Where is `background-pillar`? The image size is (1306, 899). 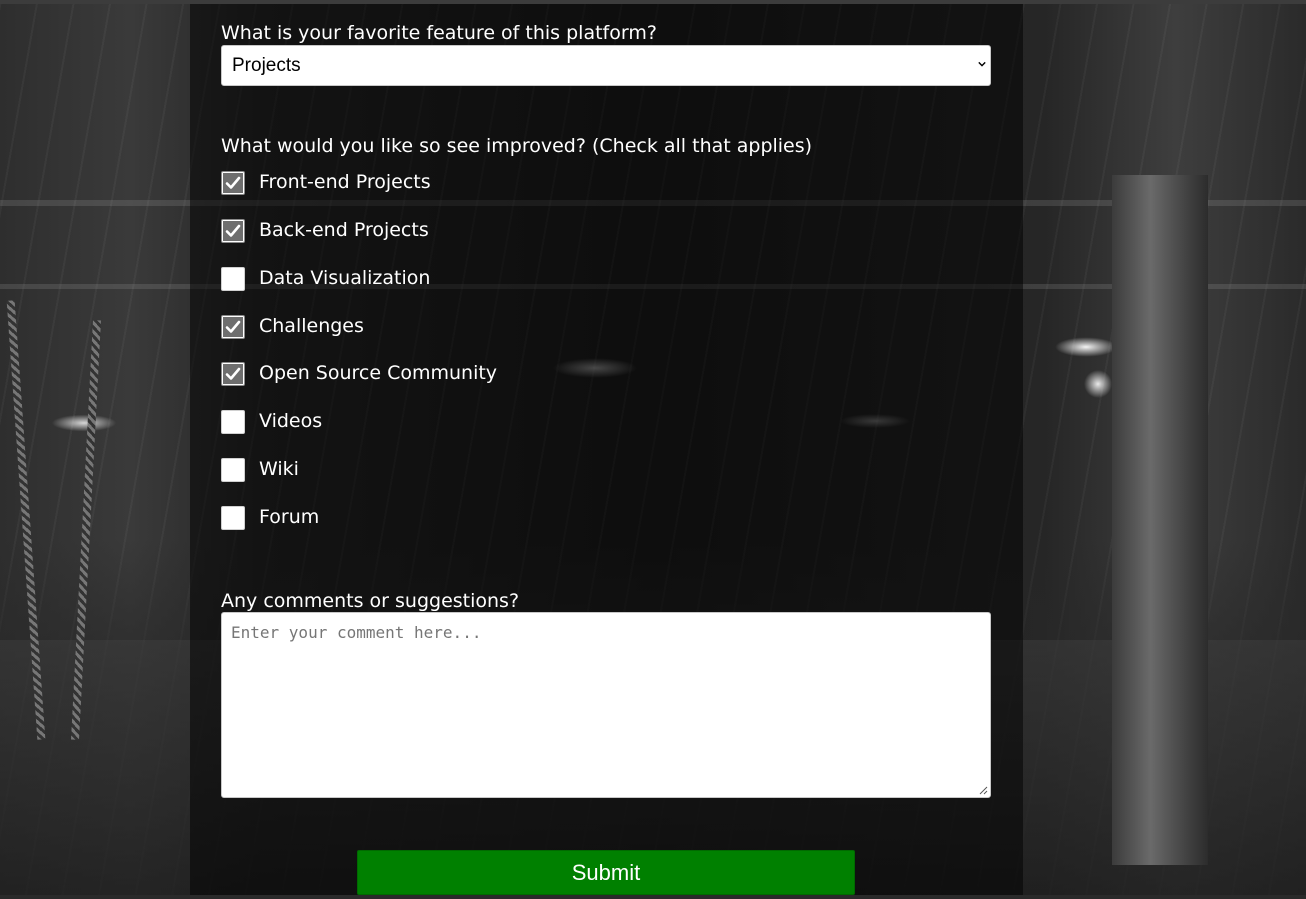 background-pillar is located at coordinates (1160, 520).